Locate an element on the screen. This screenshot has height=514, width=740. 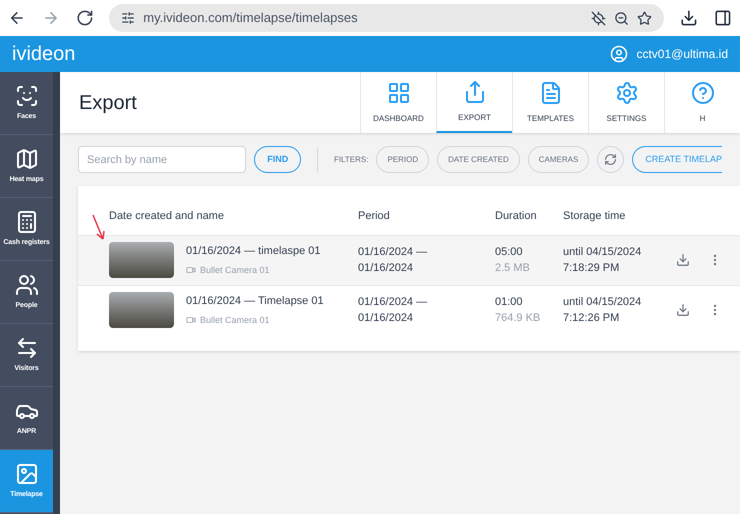
refresh-icon is located at coordinates (611, 159).